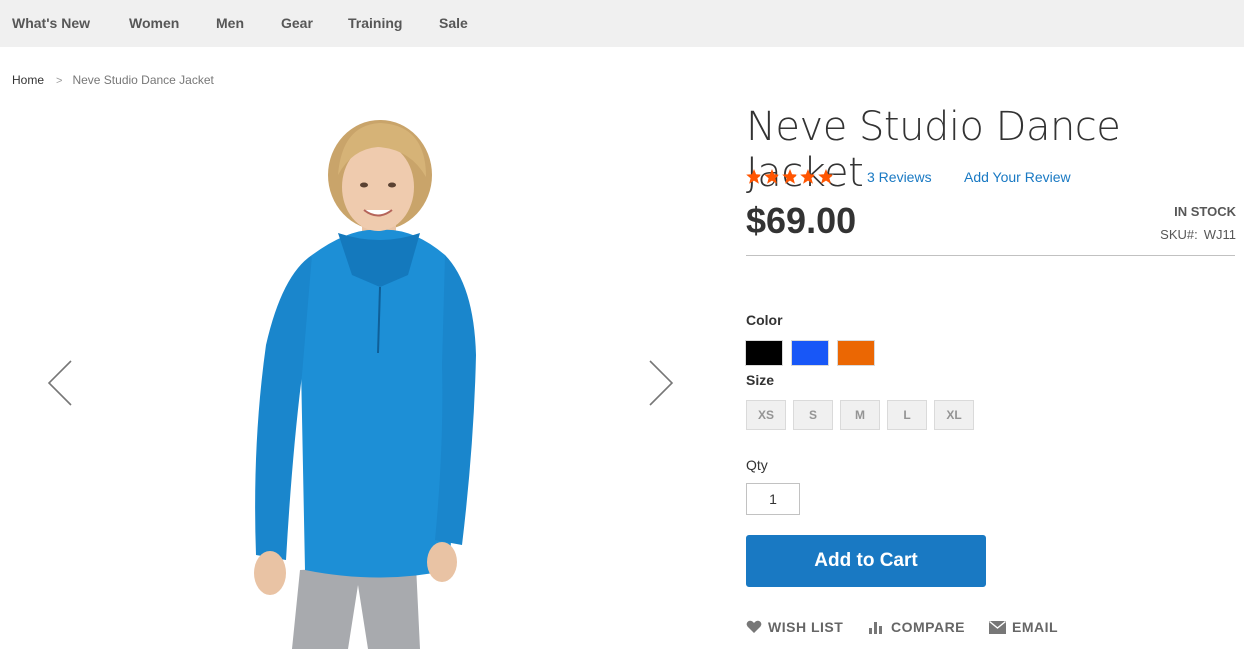 Image resolution: width=1244 pixels, height=649 pixels. Describe the element at coordinates (899, 177) in the screenshot. I see `reviews-link: 3 Reviews` at that location.